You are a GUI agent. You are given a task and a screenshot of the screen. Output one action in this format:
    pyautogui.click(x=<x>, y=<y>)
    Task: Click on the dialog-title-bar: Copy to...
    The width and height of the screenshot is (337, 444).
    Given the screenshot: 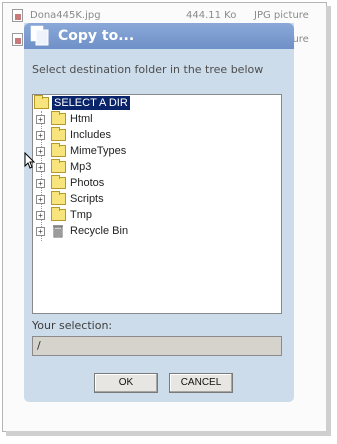 What is the action you would take?
    pyautogui.click(x=159, y=36)
    